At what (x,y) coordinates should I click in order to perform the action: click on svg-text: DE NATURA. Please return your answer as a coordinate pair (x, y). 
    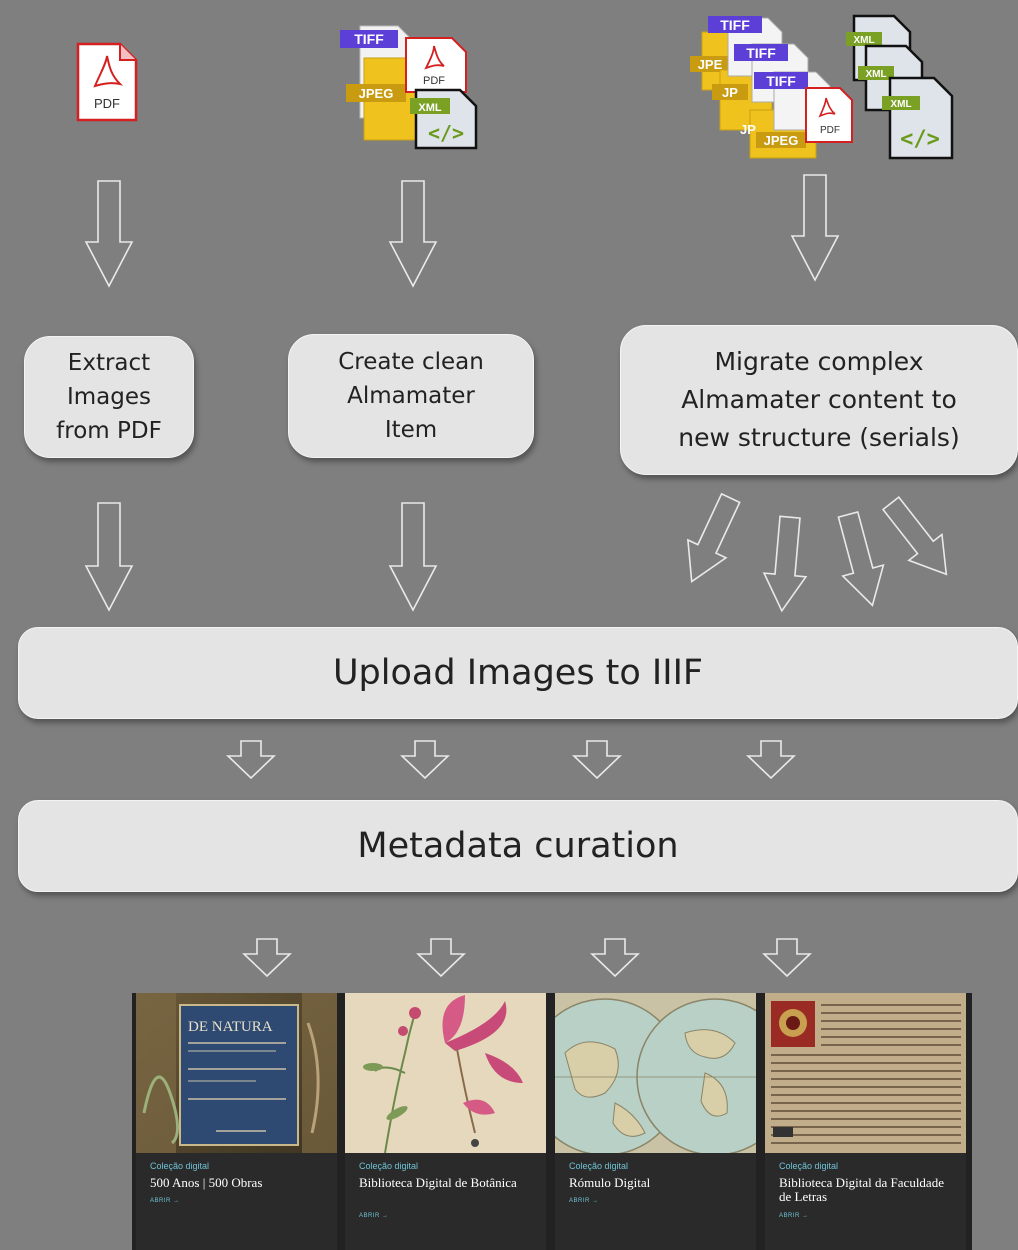
    Looking at the image, I should click on (230, 1027).